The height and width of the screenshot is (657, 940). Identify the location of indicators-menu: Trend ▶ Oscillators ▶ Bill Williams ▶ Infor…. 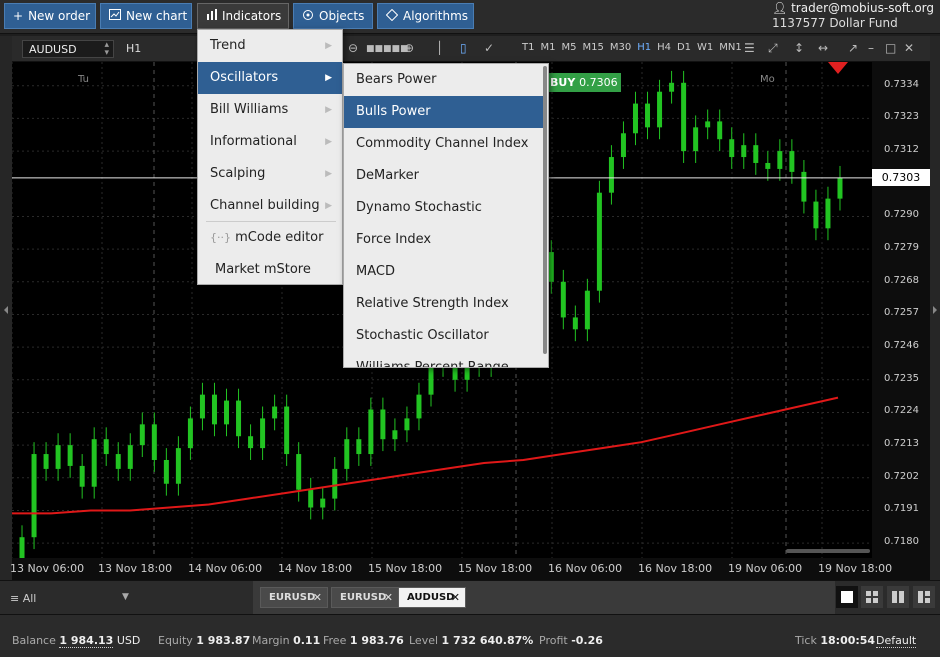
(270, 157).